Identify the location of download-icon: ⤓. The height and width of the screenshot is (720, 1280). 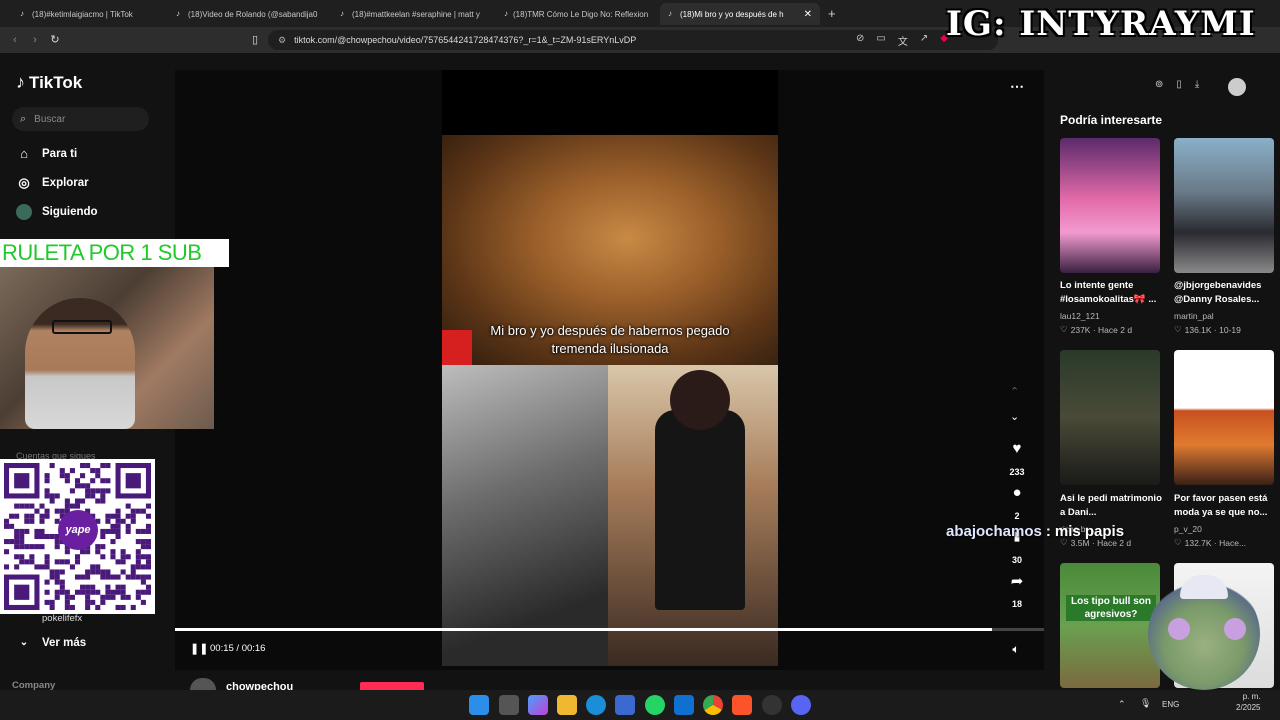
(1197, 84).